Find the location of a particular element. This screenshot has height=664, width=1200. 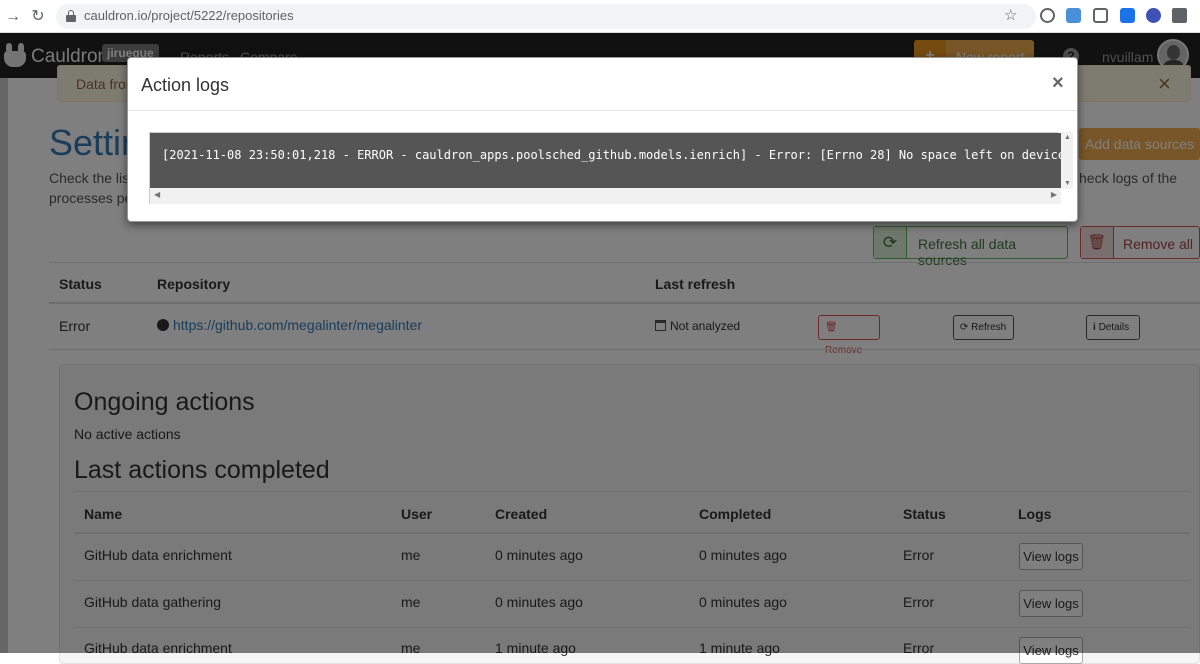

bookmark-star-icon: ☆ is located at coordinates (1010, 15).